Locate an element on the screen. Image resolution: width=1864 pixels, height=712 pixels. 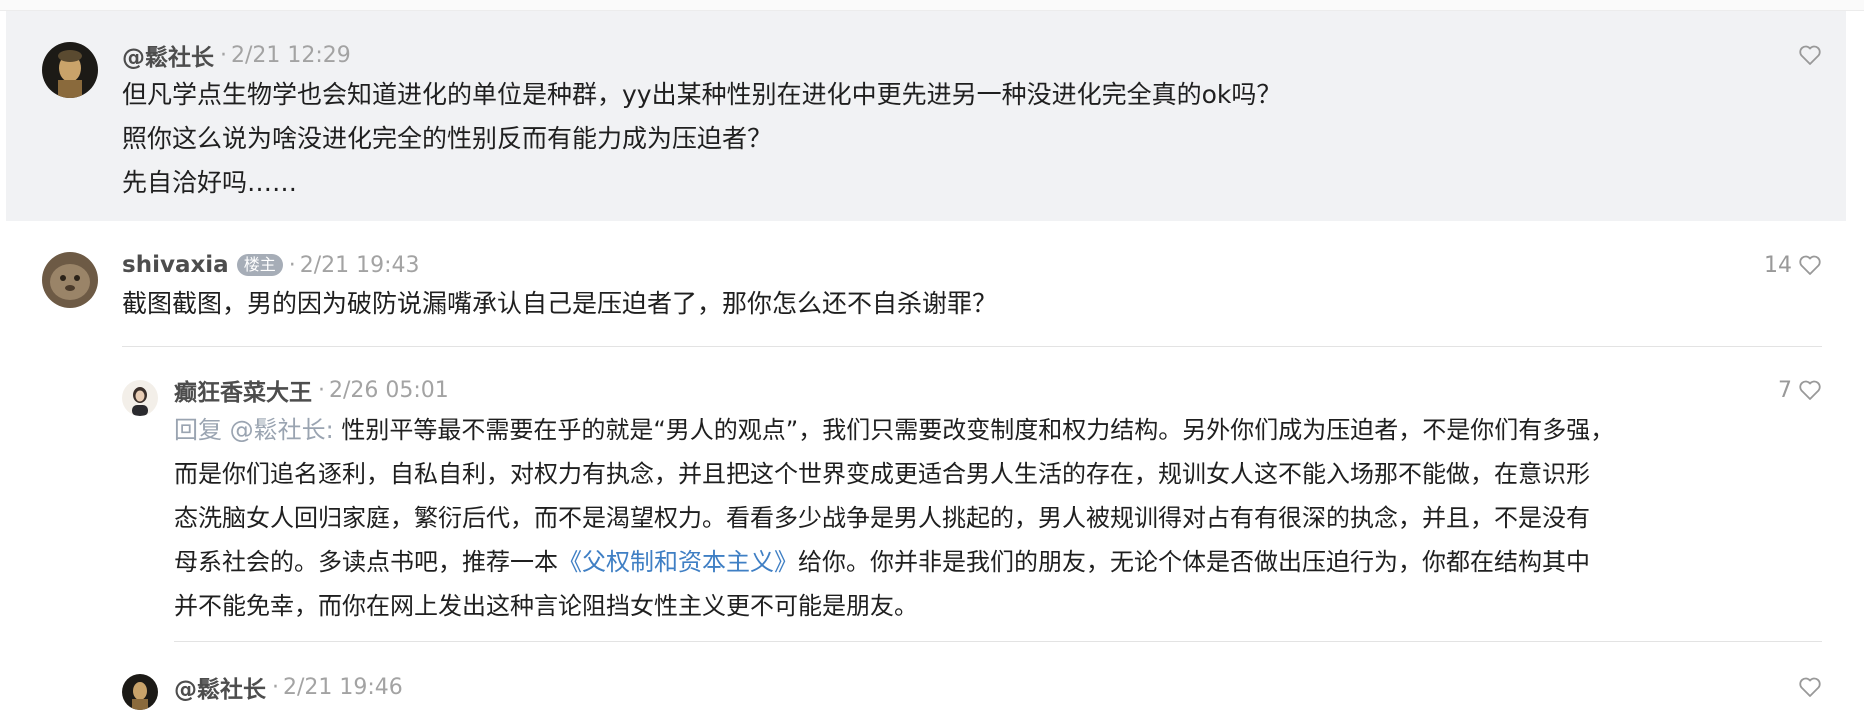
timestamp: 2/21 12:29 is located at coordinates (291, 55).